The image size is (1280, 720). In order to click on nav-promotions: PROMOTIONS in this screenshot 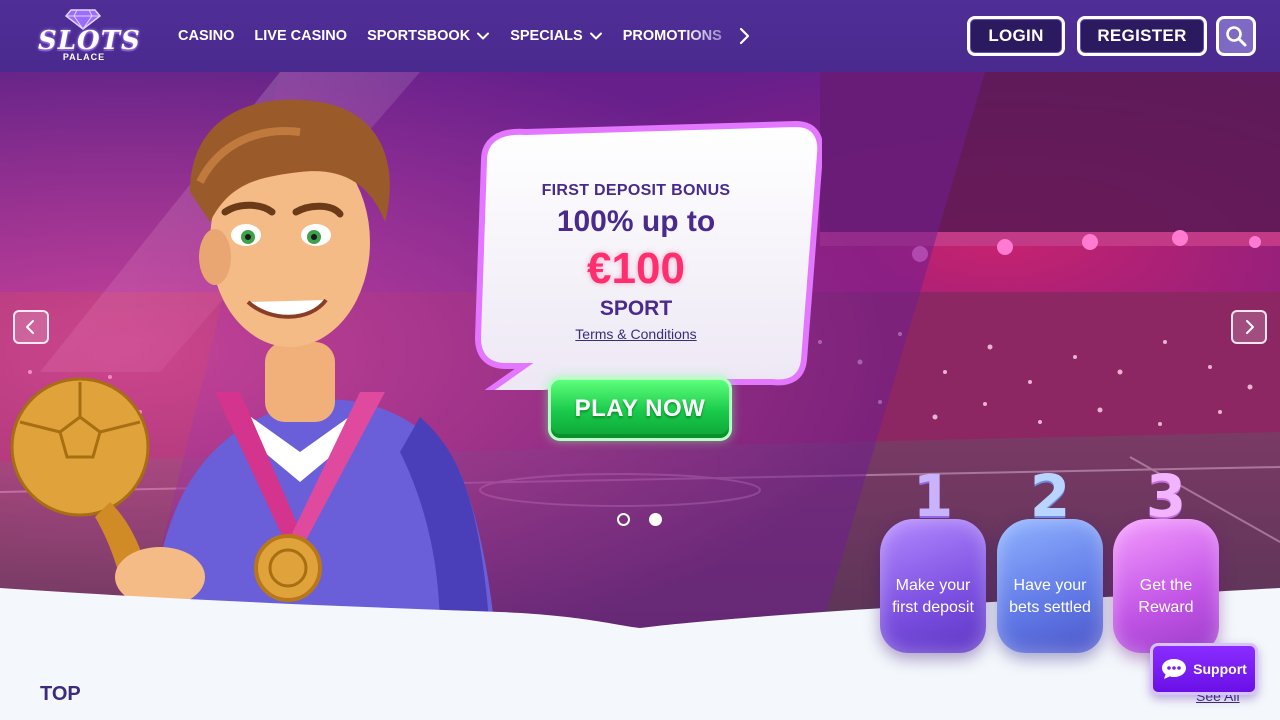, I will do `click(672, 36)`.